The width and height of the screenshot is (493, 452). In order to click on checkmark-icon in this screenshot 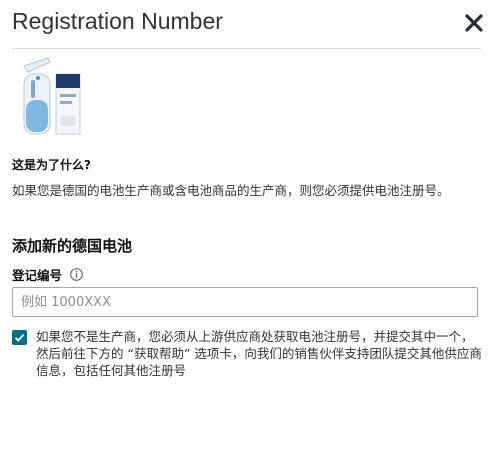, I will do `click(19, 337)`.